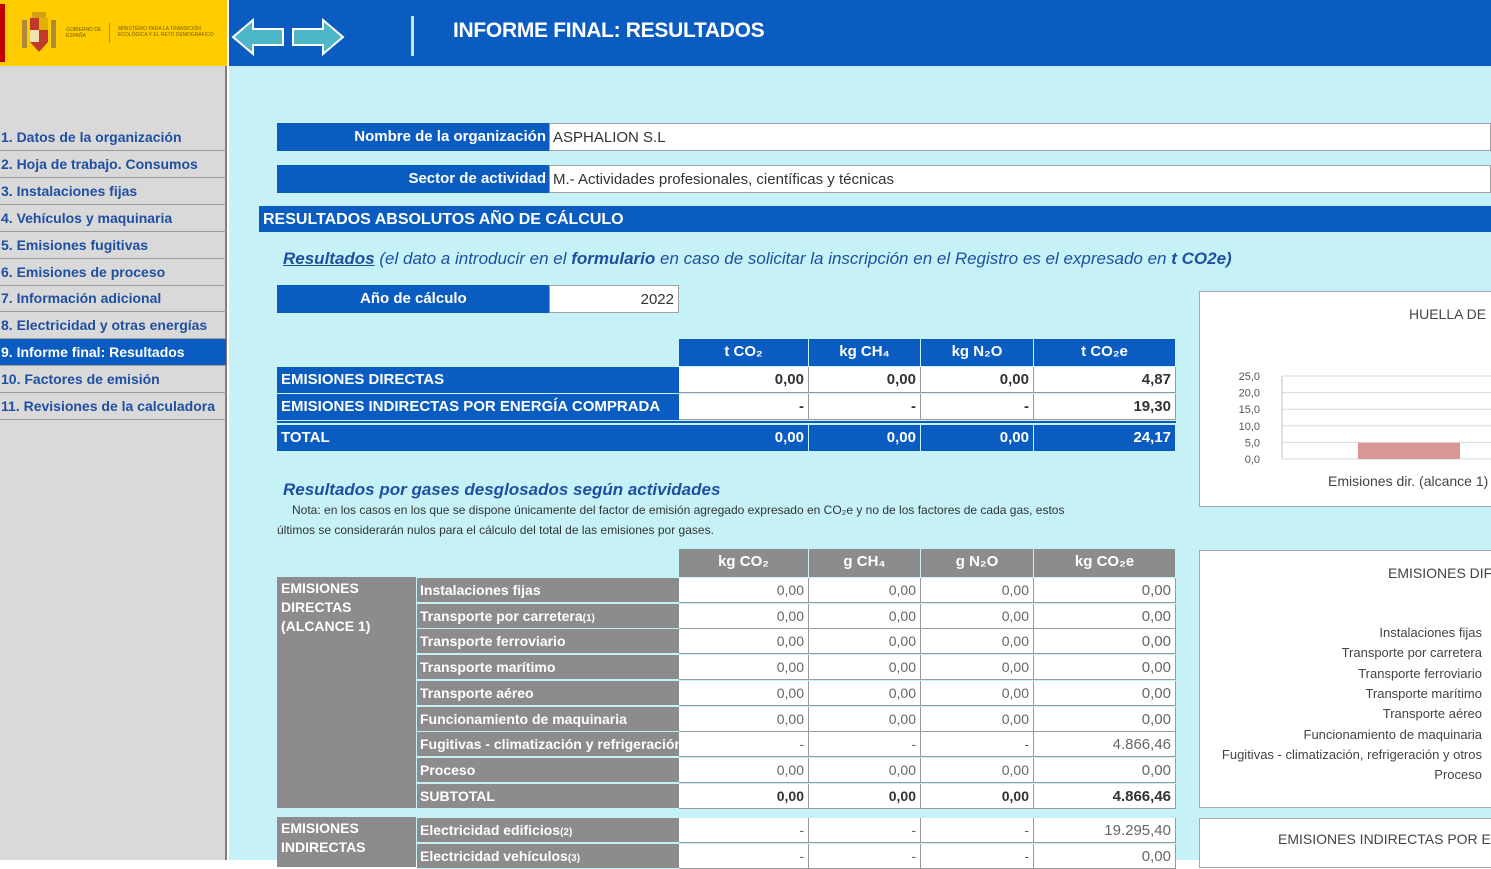  Describe the element at coordinates (1458, 775) in the screenshot. I see `direct-emissions-legend-item: Proceso` at that location.